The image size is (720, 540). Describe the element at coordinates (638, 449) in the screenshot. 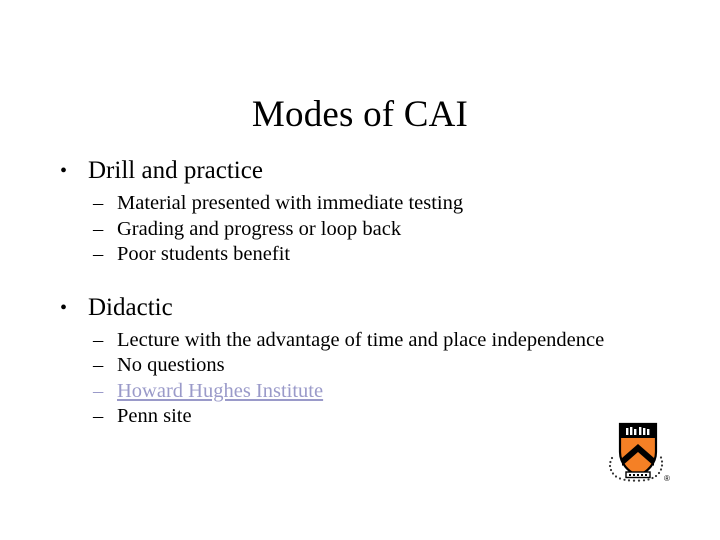

I see `princeton-university-shield-logo: ®` at that location.